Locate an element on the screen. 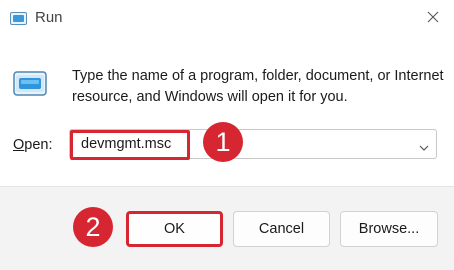  cancel-button: Cancel is located at coordinates (281, 229).